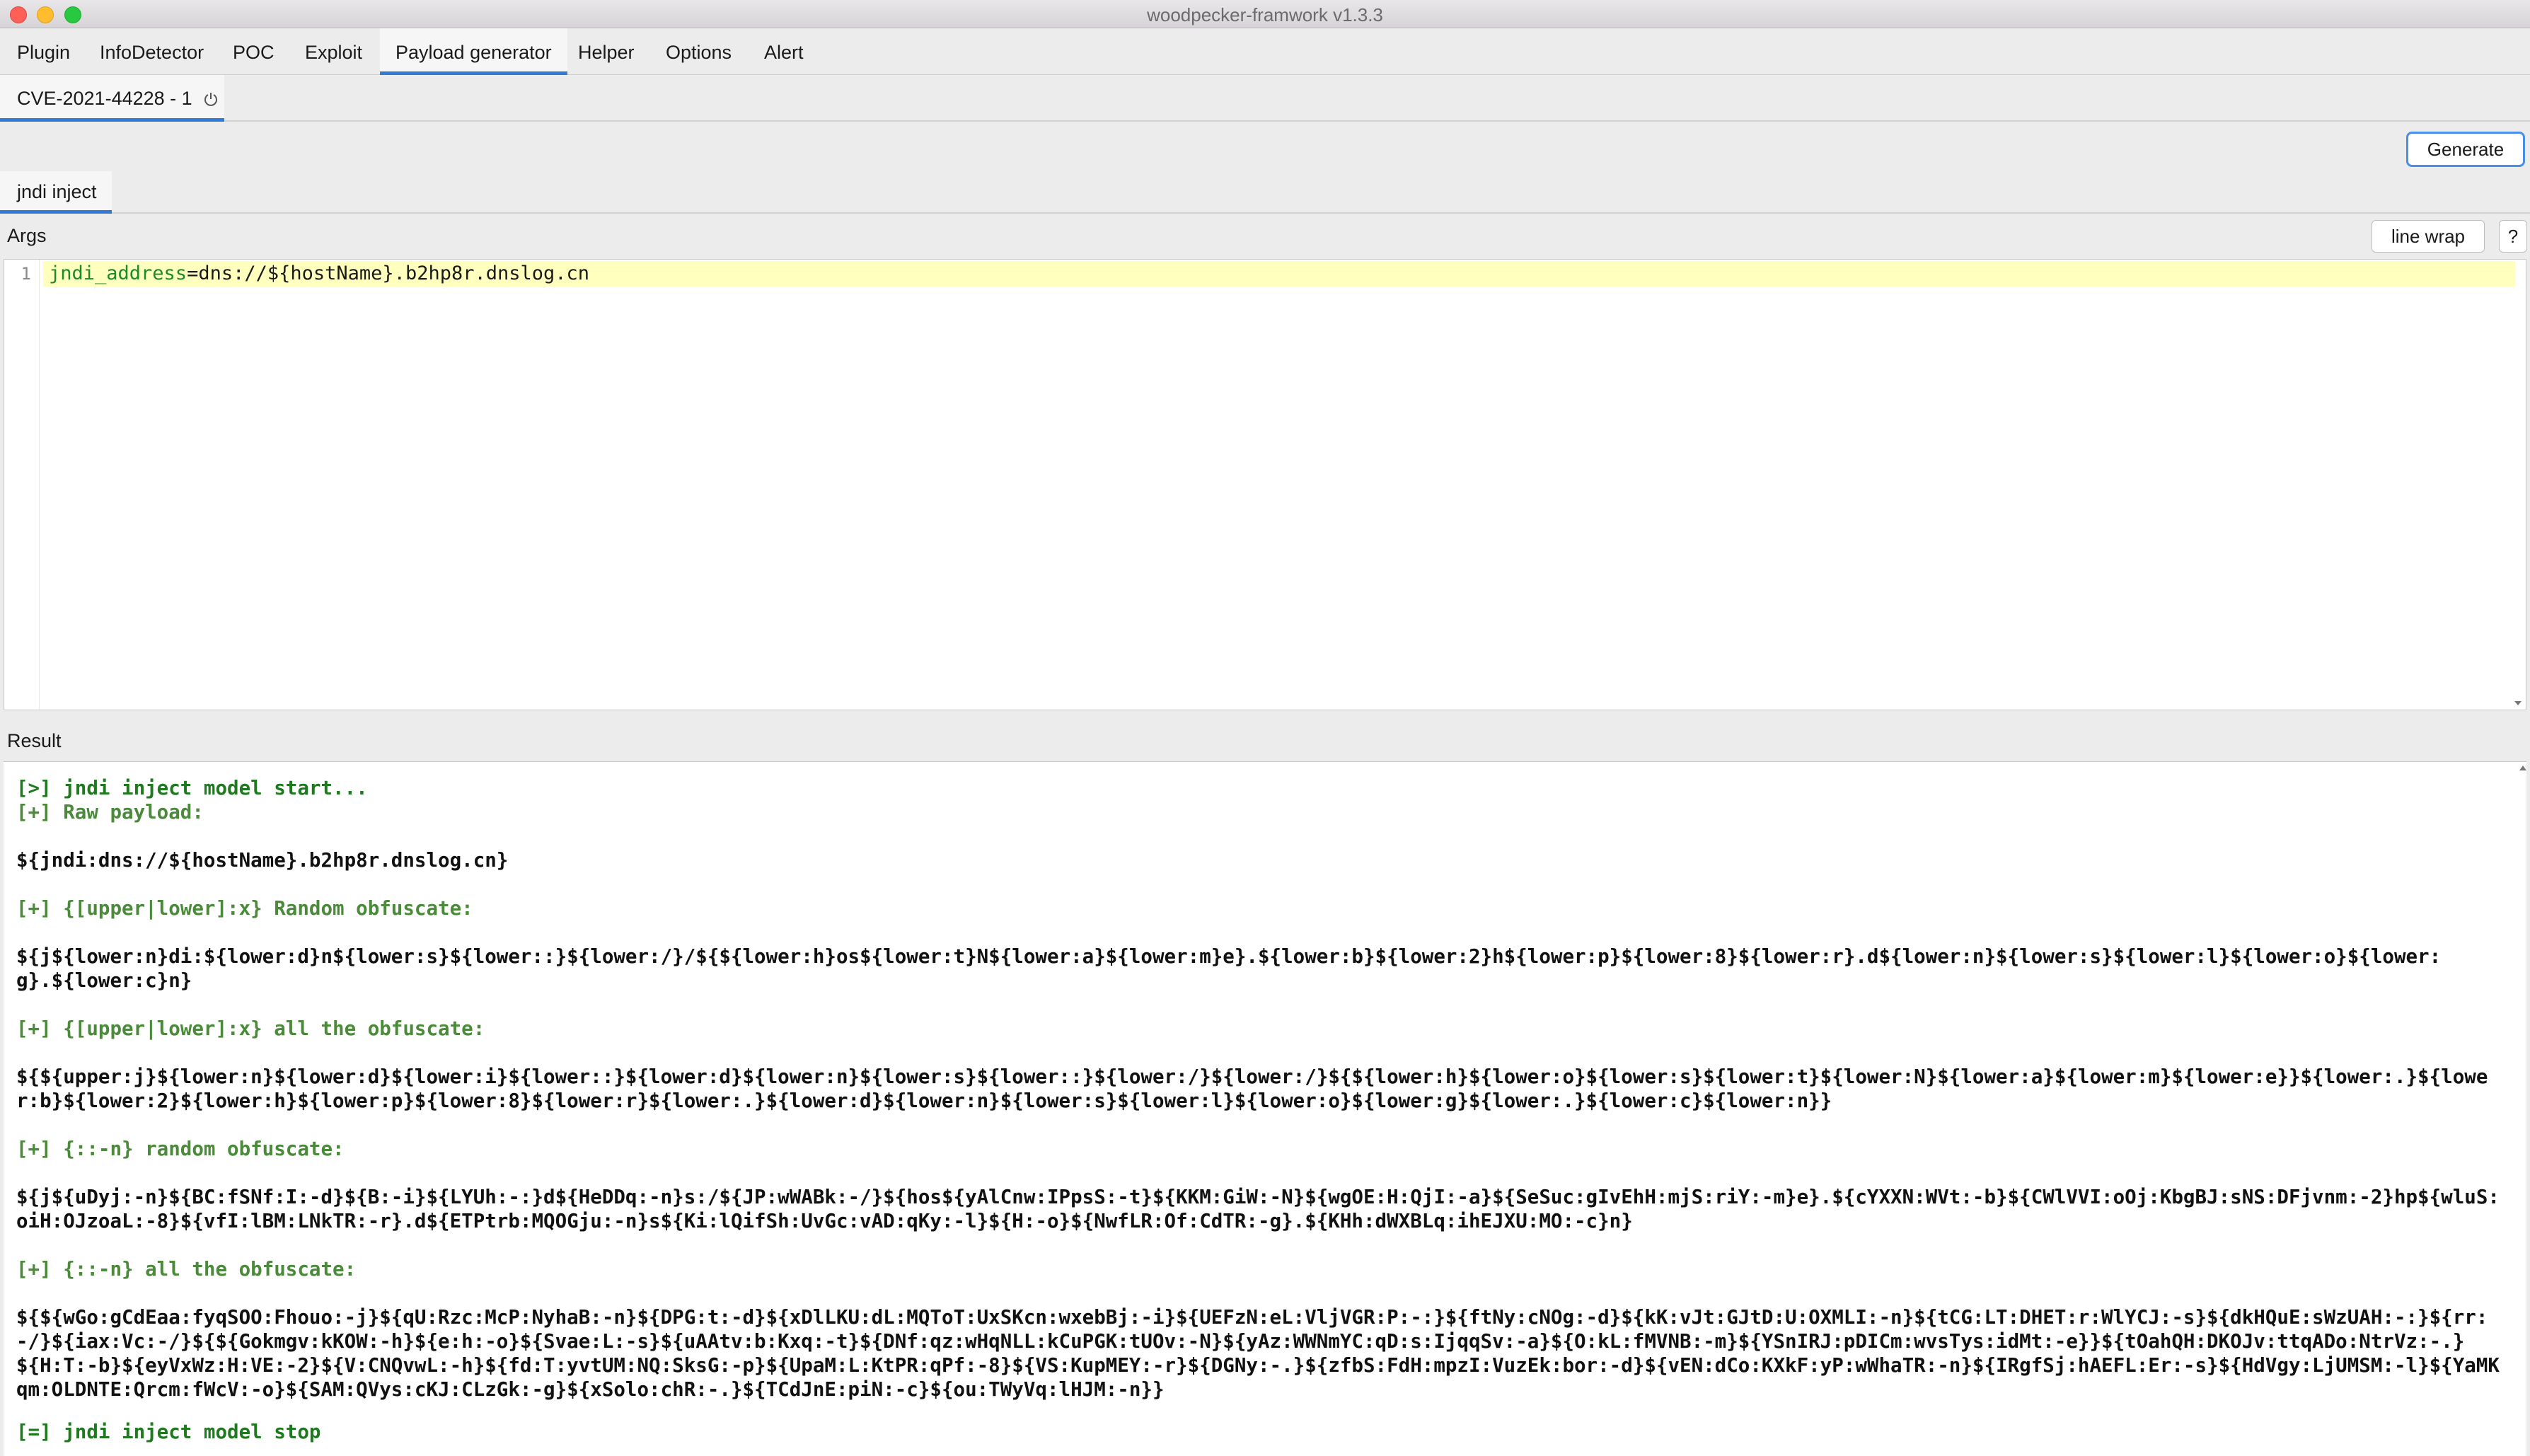  Describe the element at coordinates (253, 52) in the screenshot. I see `tab-poc: POC` at that location.